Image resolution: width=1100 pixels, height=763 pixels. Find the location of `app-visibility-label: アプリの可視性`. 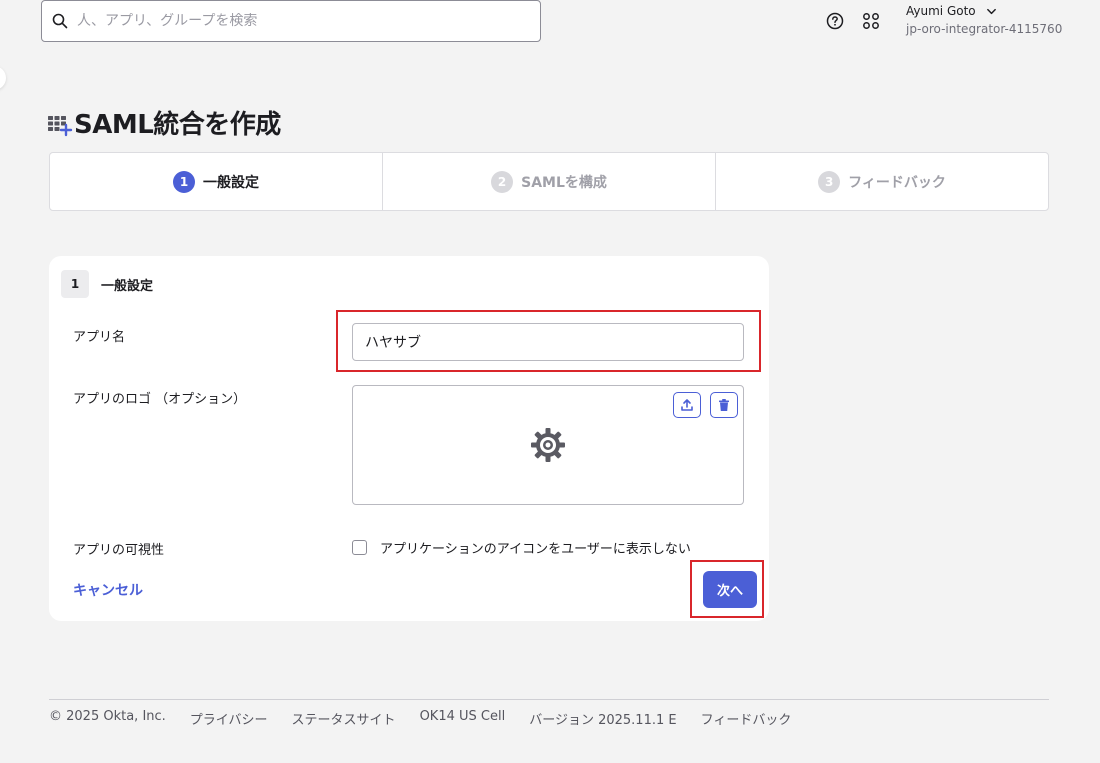

app-visibility-label: アプリの可視性 is located at coordinates (119, 550).